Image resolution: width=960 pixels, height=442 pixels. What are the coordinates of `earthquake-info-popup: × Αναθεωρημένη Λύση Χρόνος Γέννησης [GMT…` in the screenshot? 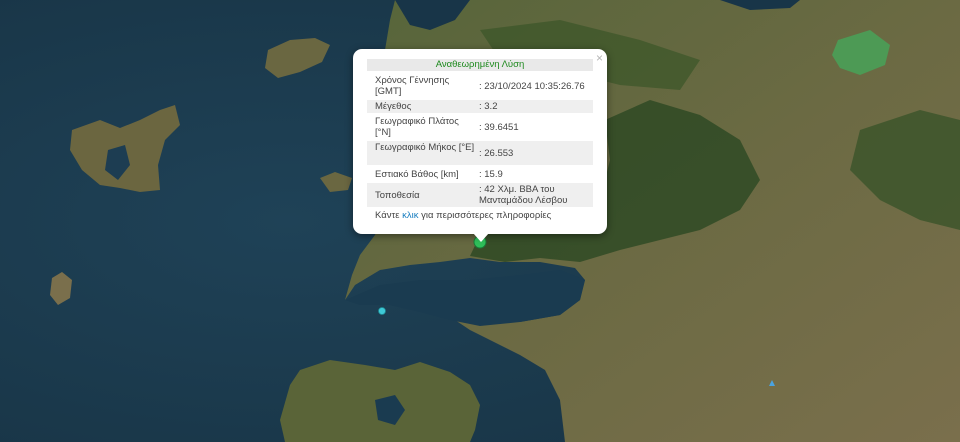 It's located at (480, 145).